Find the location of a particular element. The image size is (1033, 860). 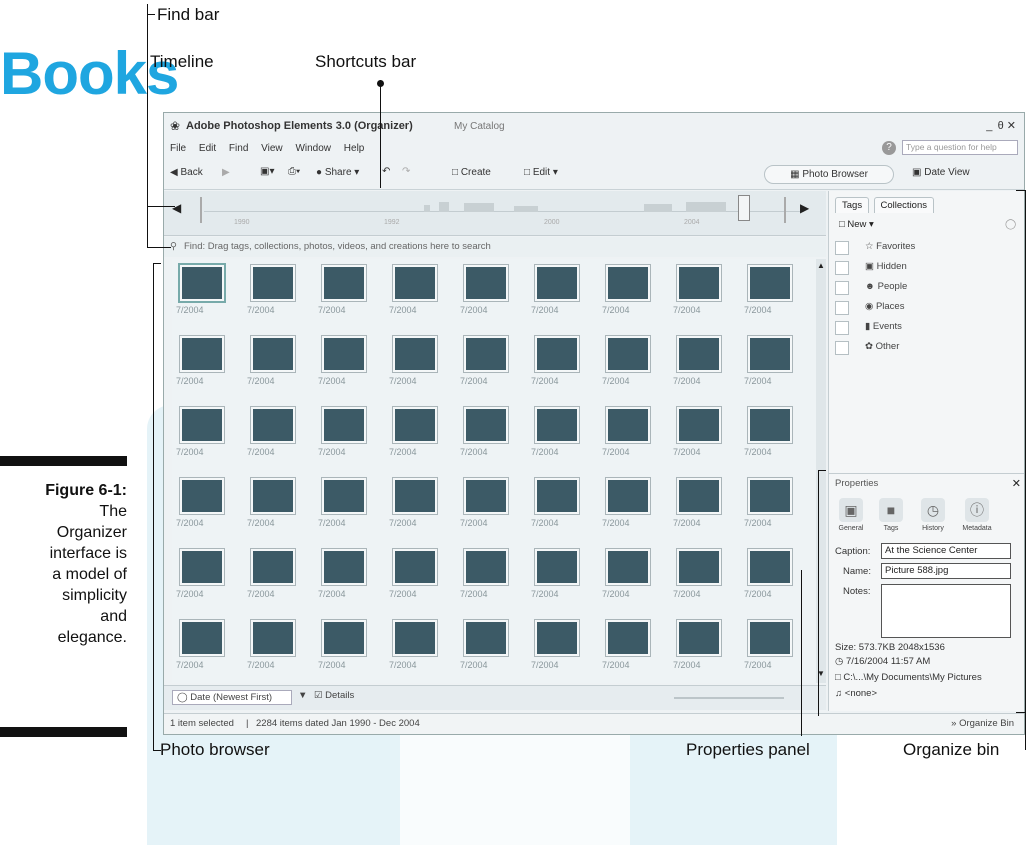

timeline-left-handle is located at coordinates (201, 210).